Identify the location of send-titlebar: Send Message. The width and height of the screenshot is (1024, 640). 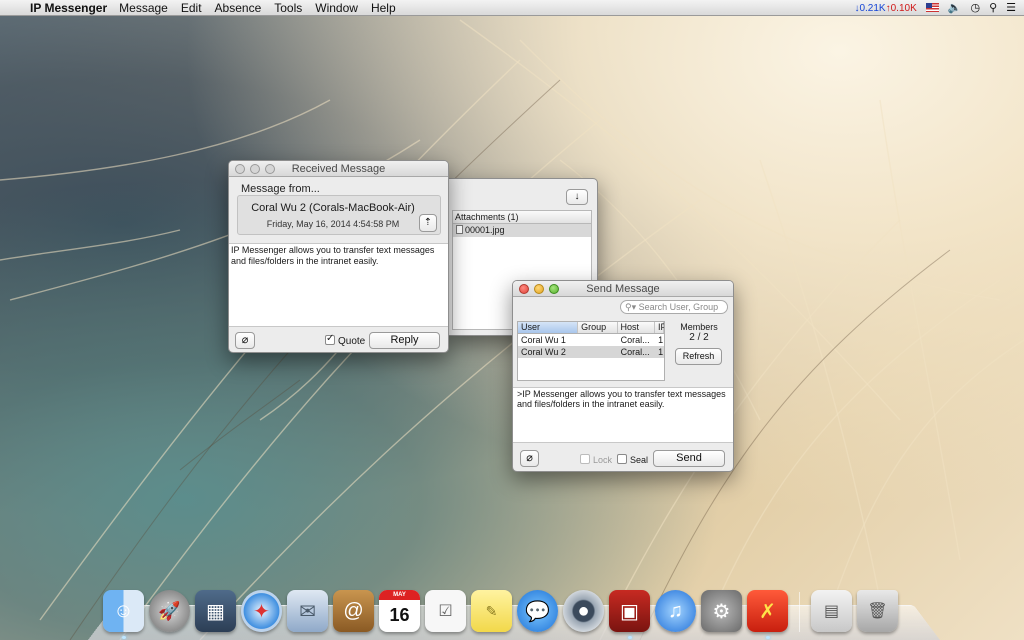
(623, 289).